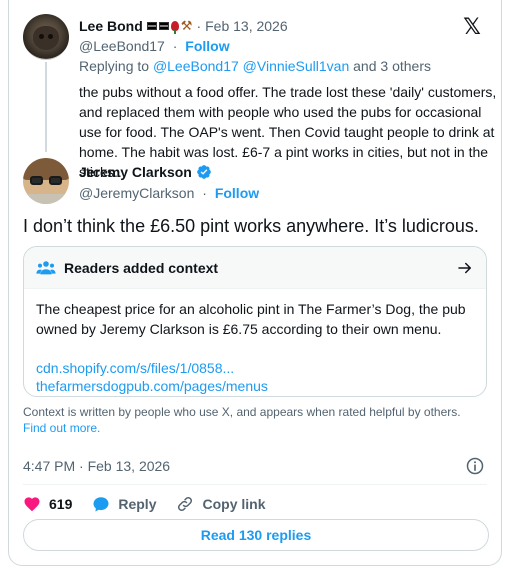 Image resolution: width=508 pixels, height=570 pixels. What do you see at coordinates (46, 267) in the screenshot?
I see `people-icon` at bounding box center [46, 267].